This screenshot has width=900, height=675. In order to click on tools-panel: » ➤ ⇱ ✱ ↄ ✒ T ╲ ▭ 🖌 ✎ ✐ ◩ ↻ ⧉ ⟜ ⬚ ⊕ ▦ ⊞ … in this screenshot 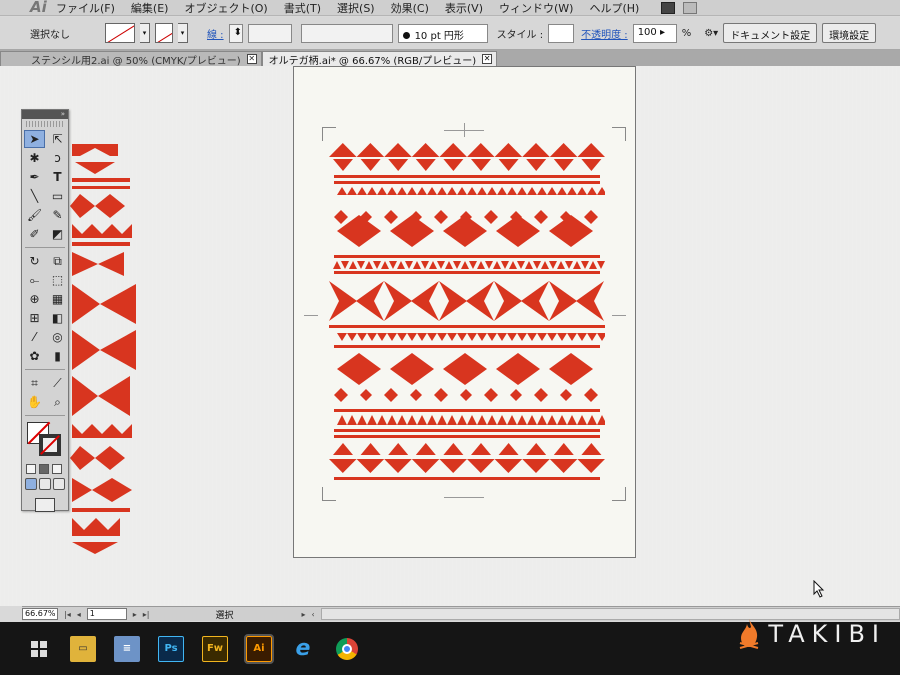, I will do `click(45, 310)`.